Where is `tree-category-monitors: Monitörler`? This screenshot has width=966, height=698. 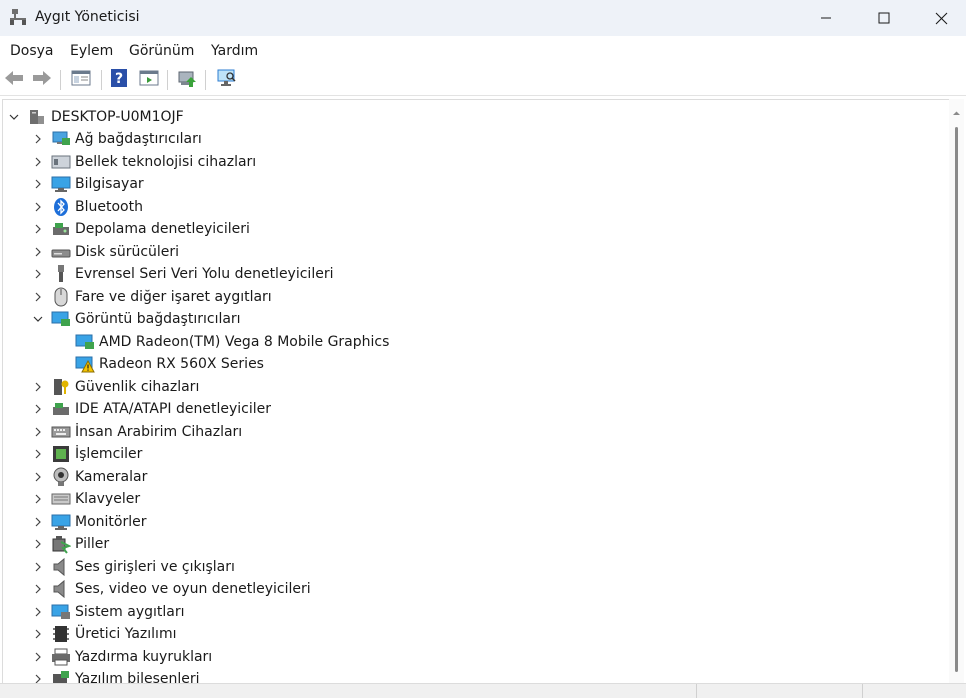
tree-category-monitors: Monitörler is located at coordinates (88, 522).